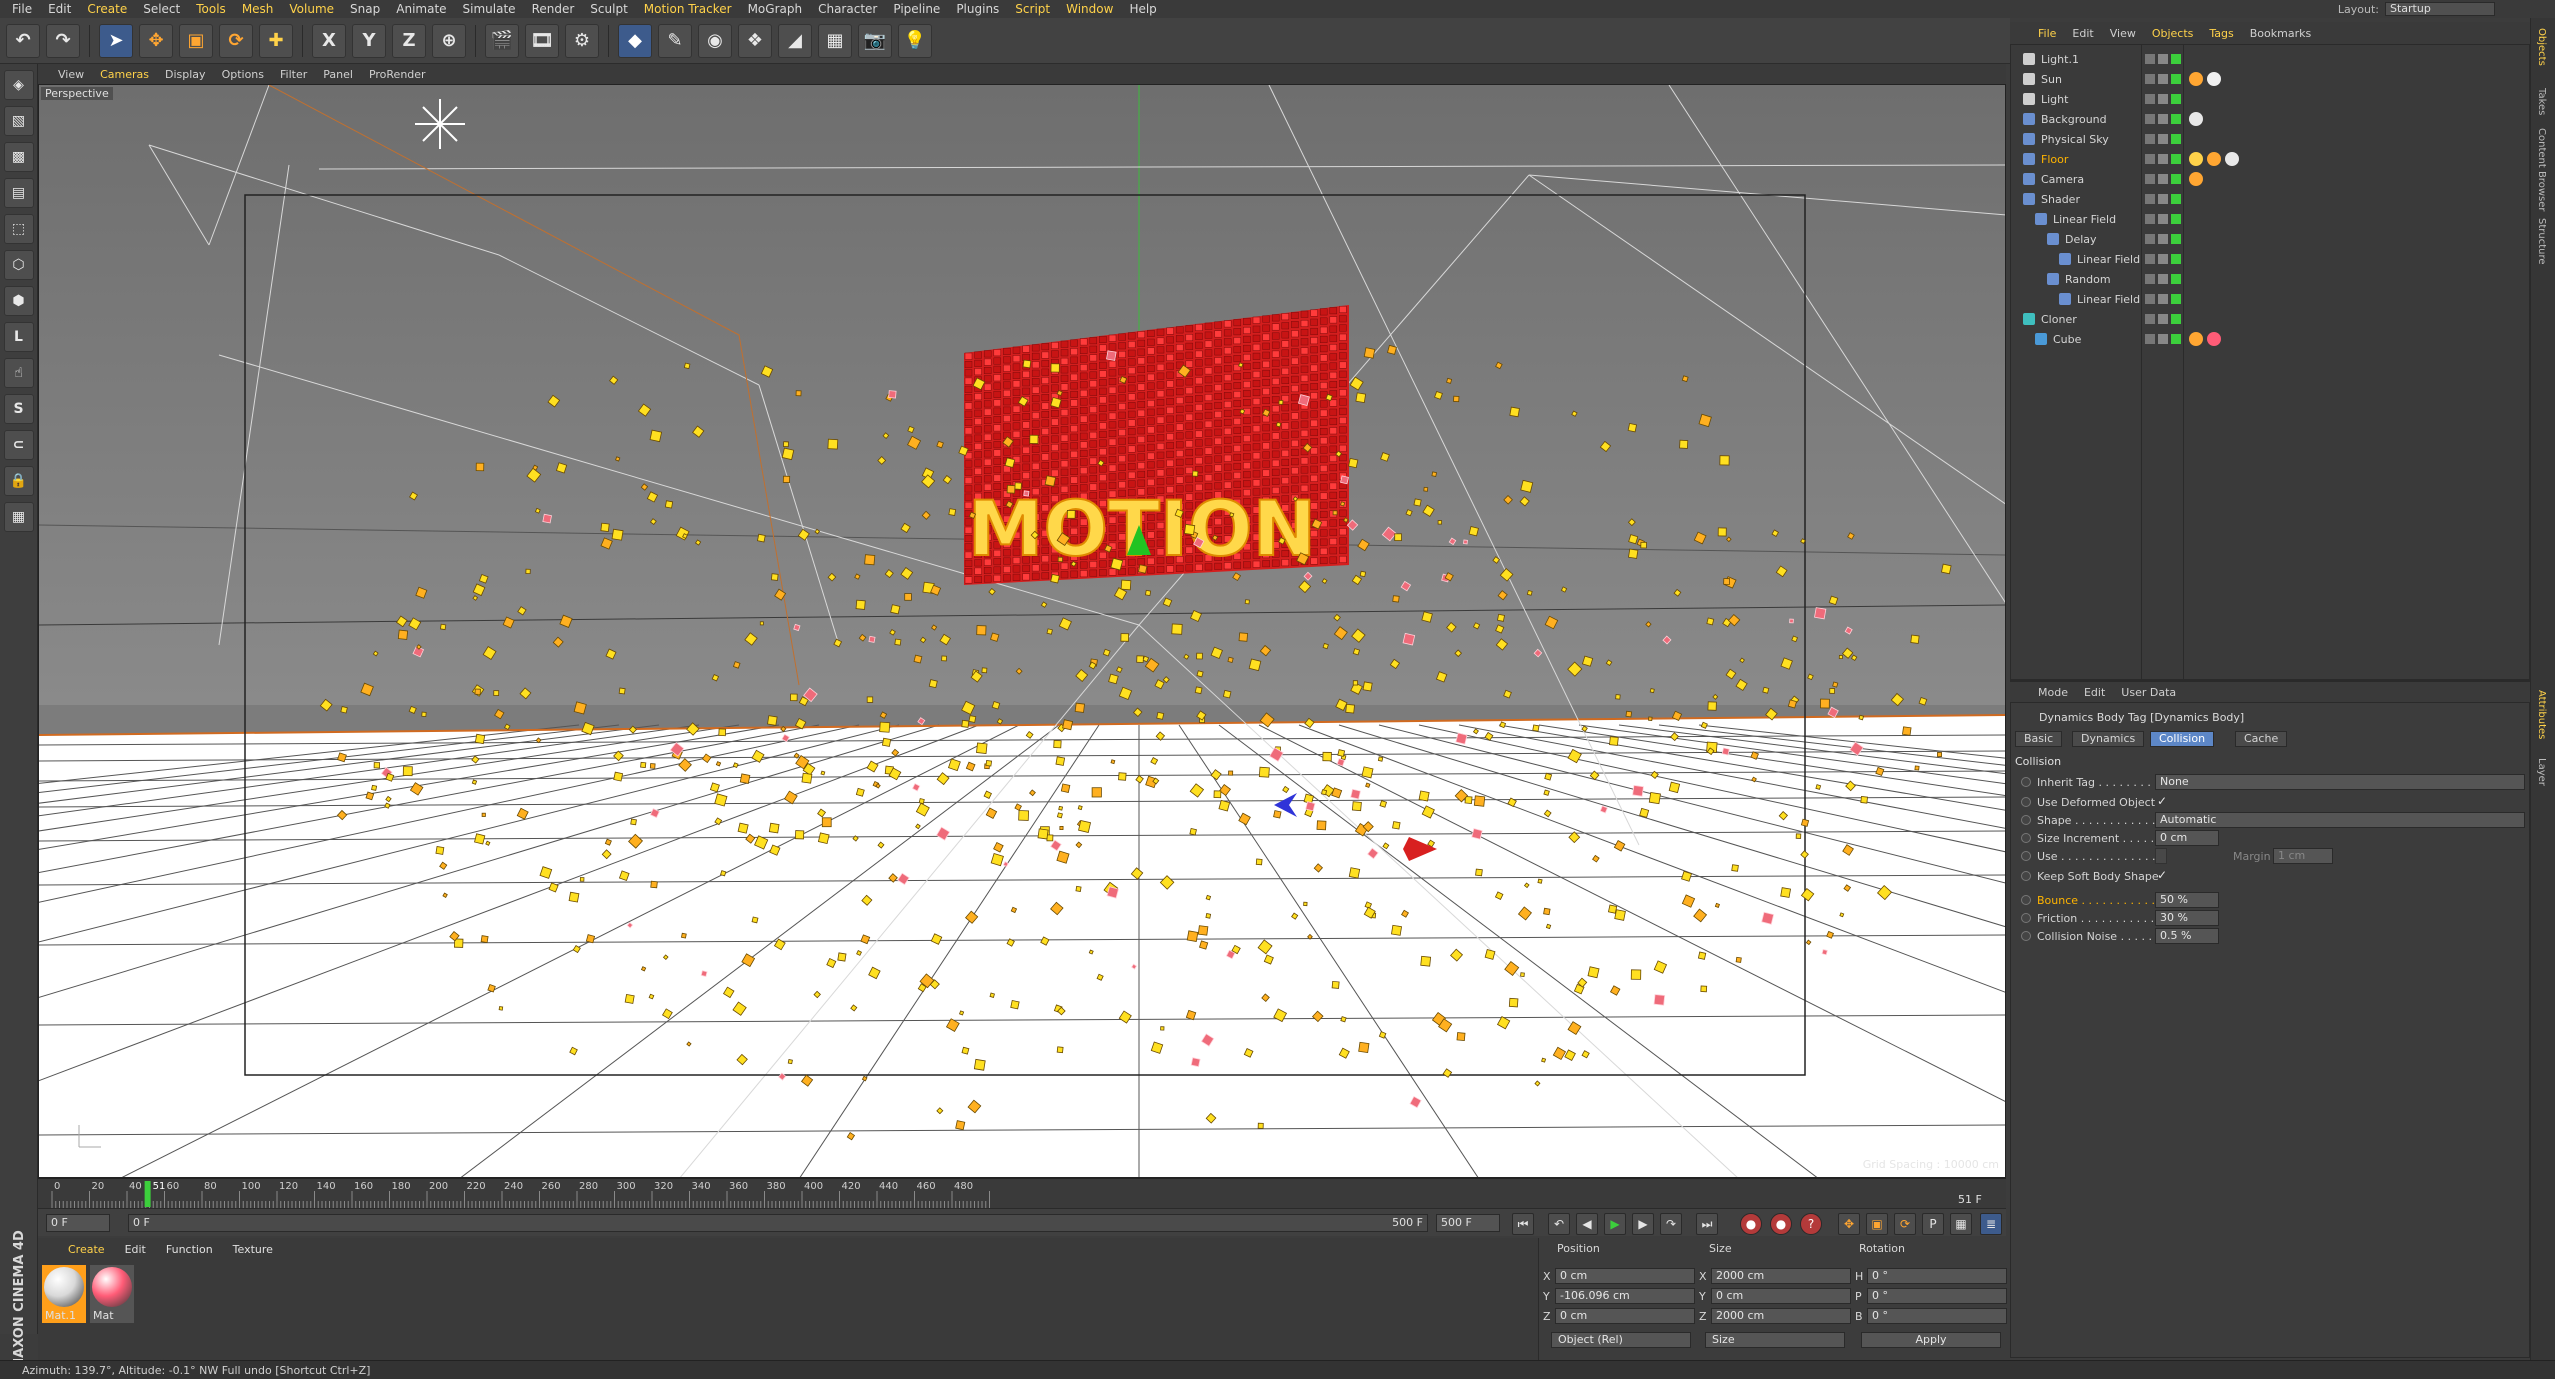  What do you see at coordinates (1523, 1224) in the screenshot?
I see `go-to-start-button: ⏮` at bounding box center [1523, 1224].